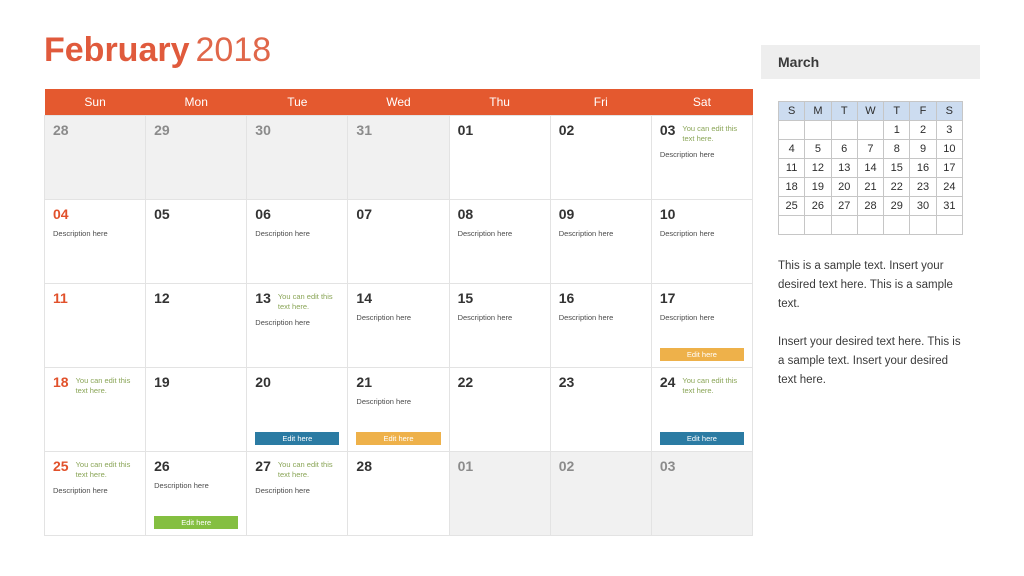 The width and height of the screenshot is (1024, 576). What do you see at coordinates (791, 187) in the screenshot?
I see `mini-day-cell-18: 18` at bounding box center [791, 187].